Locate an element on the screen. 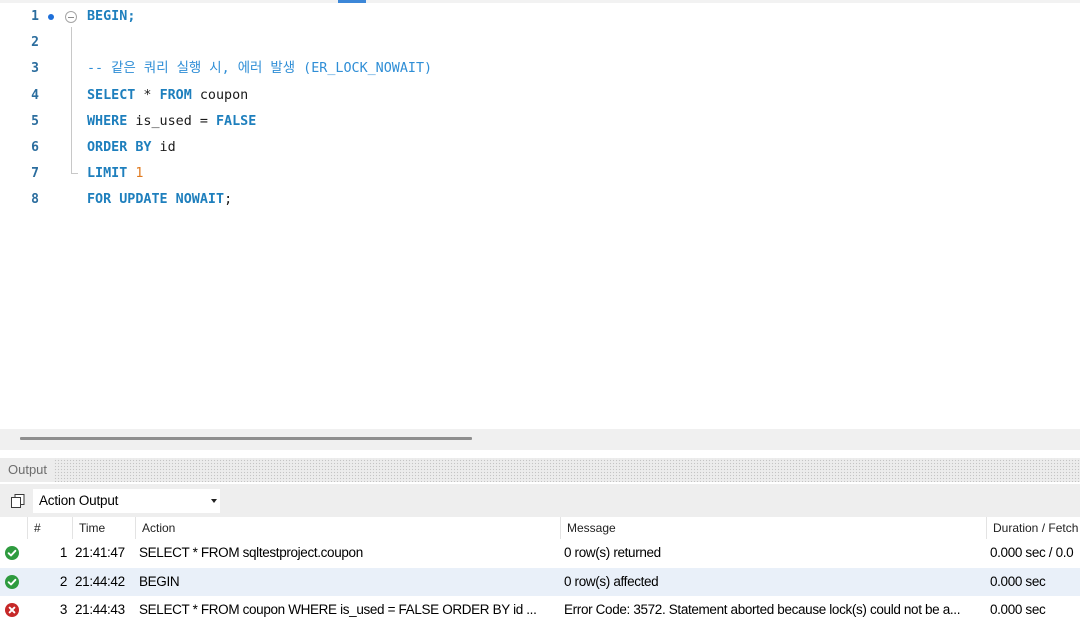 This screenshot has width=1080, height=630. code-text: LIMIT 1 is located at coordinates (115, 174).